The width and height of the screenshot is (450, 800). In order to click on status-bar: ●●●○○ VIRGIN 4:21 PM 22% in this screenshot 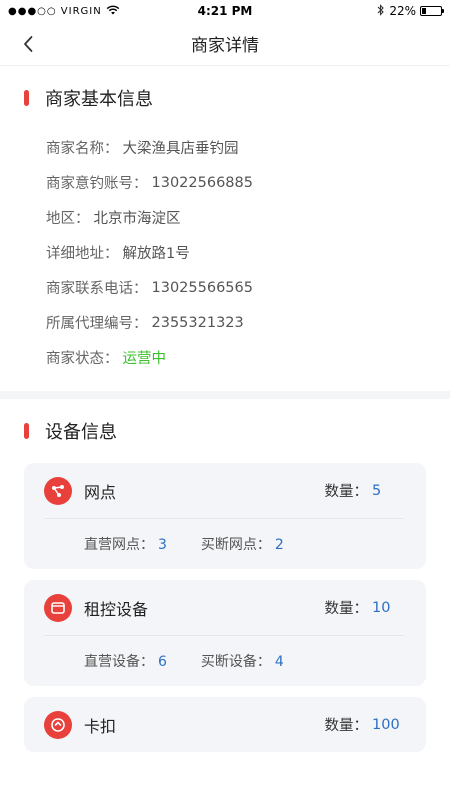, I will do `click(225, 11)`.